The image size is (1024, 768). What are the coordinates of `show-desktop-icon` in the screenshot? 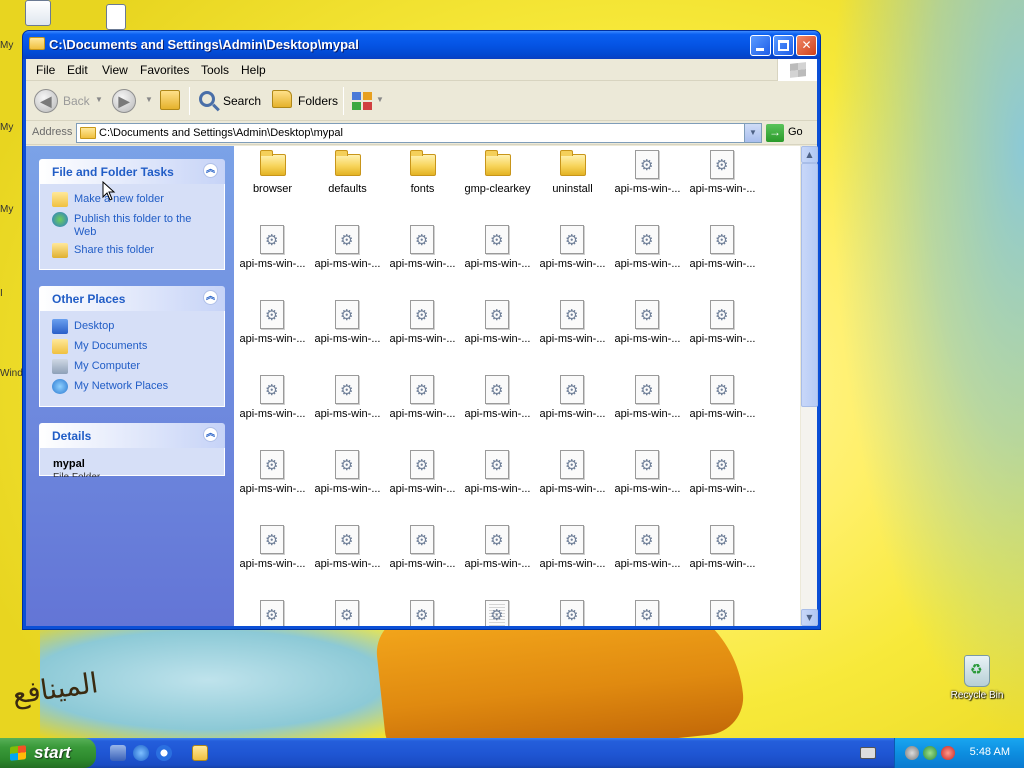 It's located at (118, 753).